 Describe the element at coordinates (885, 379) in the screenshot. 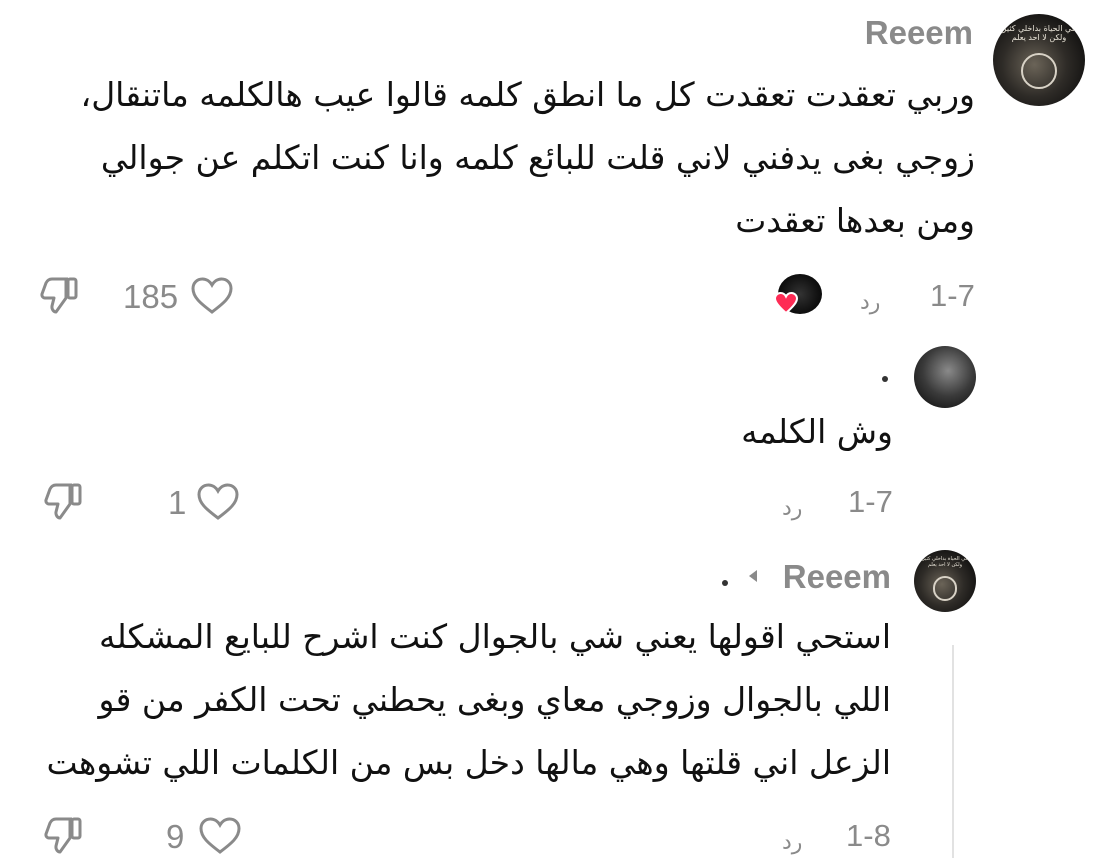

I see `comment-username` at that location.